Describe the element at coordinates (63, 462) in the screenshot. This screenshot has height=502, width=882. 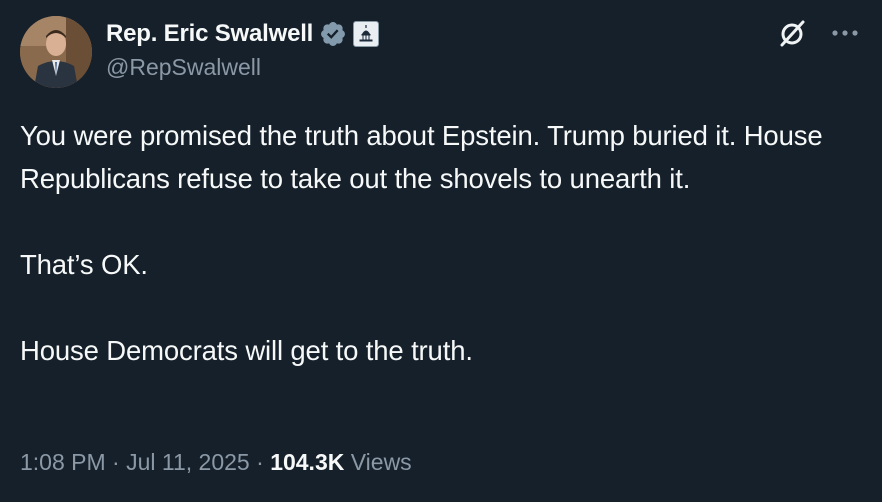
I see `tweet-time: 1:08 PM` at that location.